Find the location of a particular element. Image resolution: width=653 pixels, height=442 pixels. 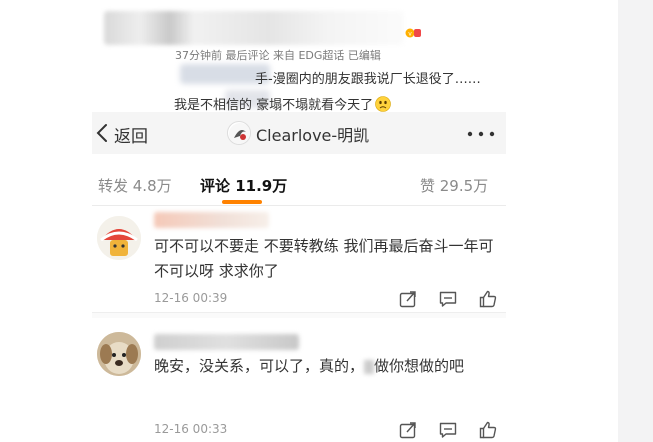

comment-text: 晚安，没关系，可以了，真的， 做你想做的吧 is located at coordinates (324, 366).